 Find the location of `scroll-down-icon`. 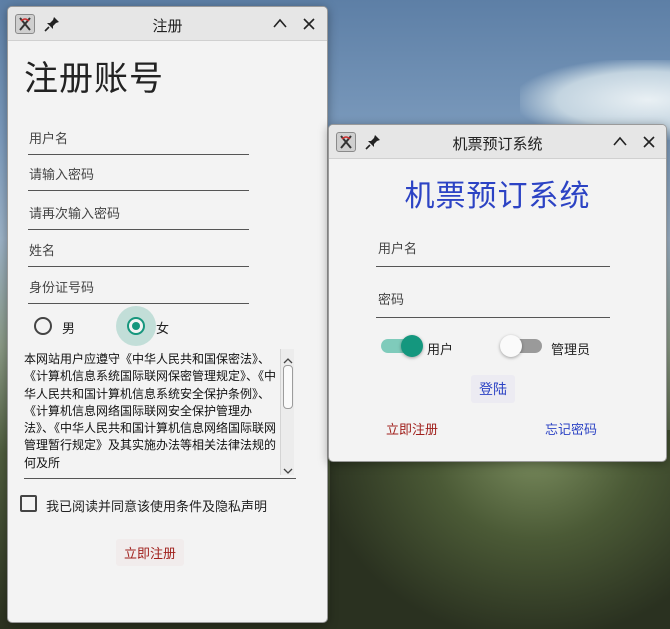

scroll-down-icon is located at coordinates (288, 467).